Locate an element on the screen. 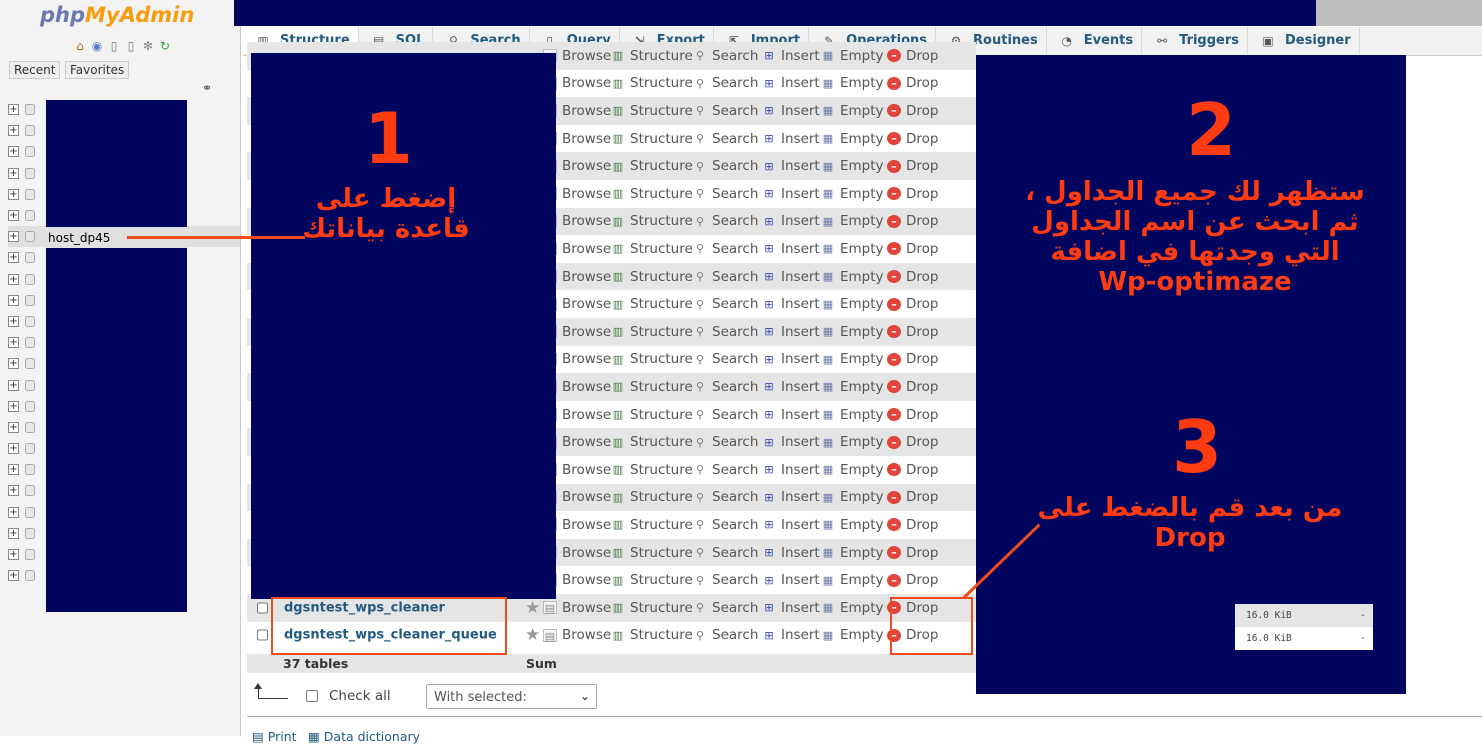  home-icon: ⌂ is located at coordinates (80, 46).